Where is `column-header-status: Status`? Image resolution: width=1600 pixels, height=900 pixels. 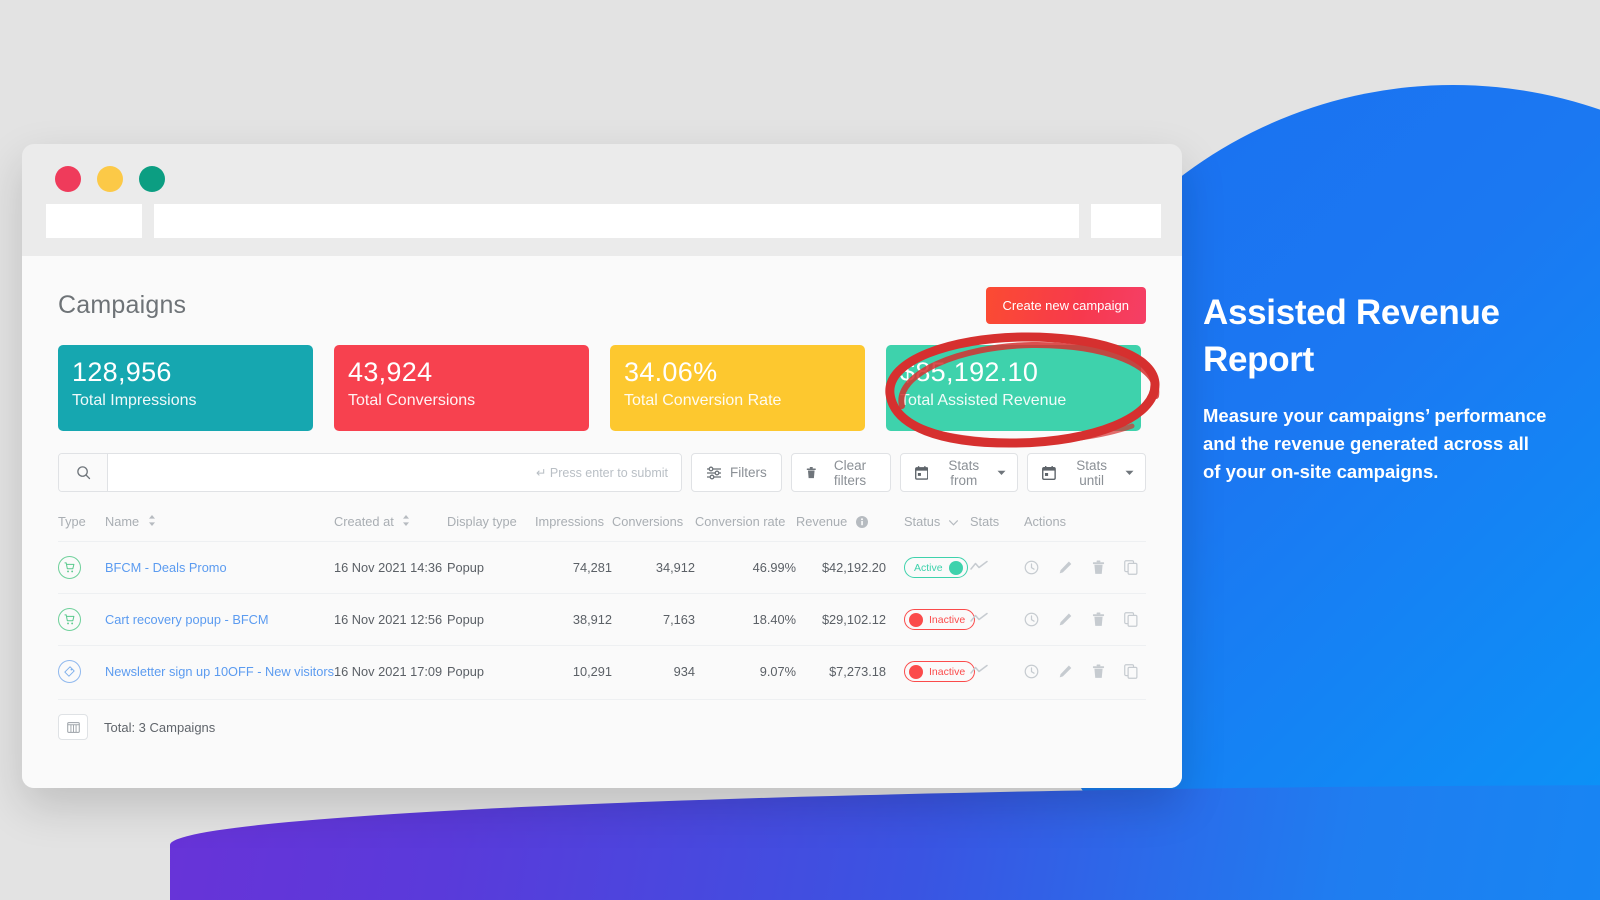
column-header-status: Status is located at coordinates (928, 523).